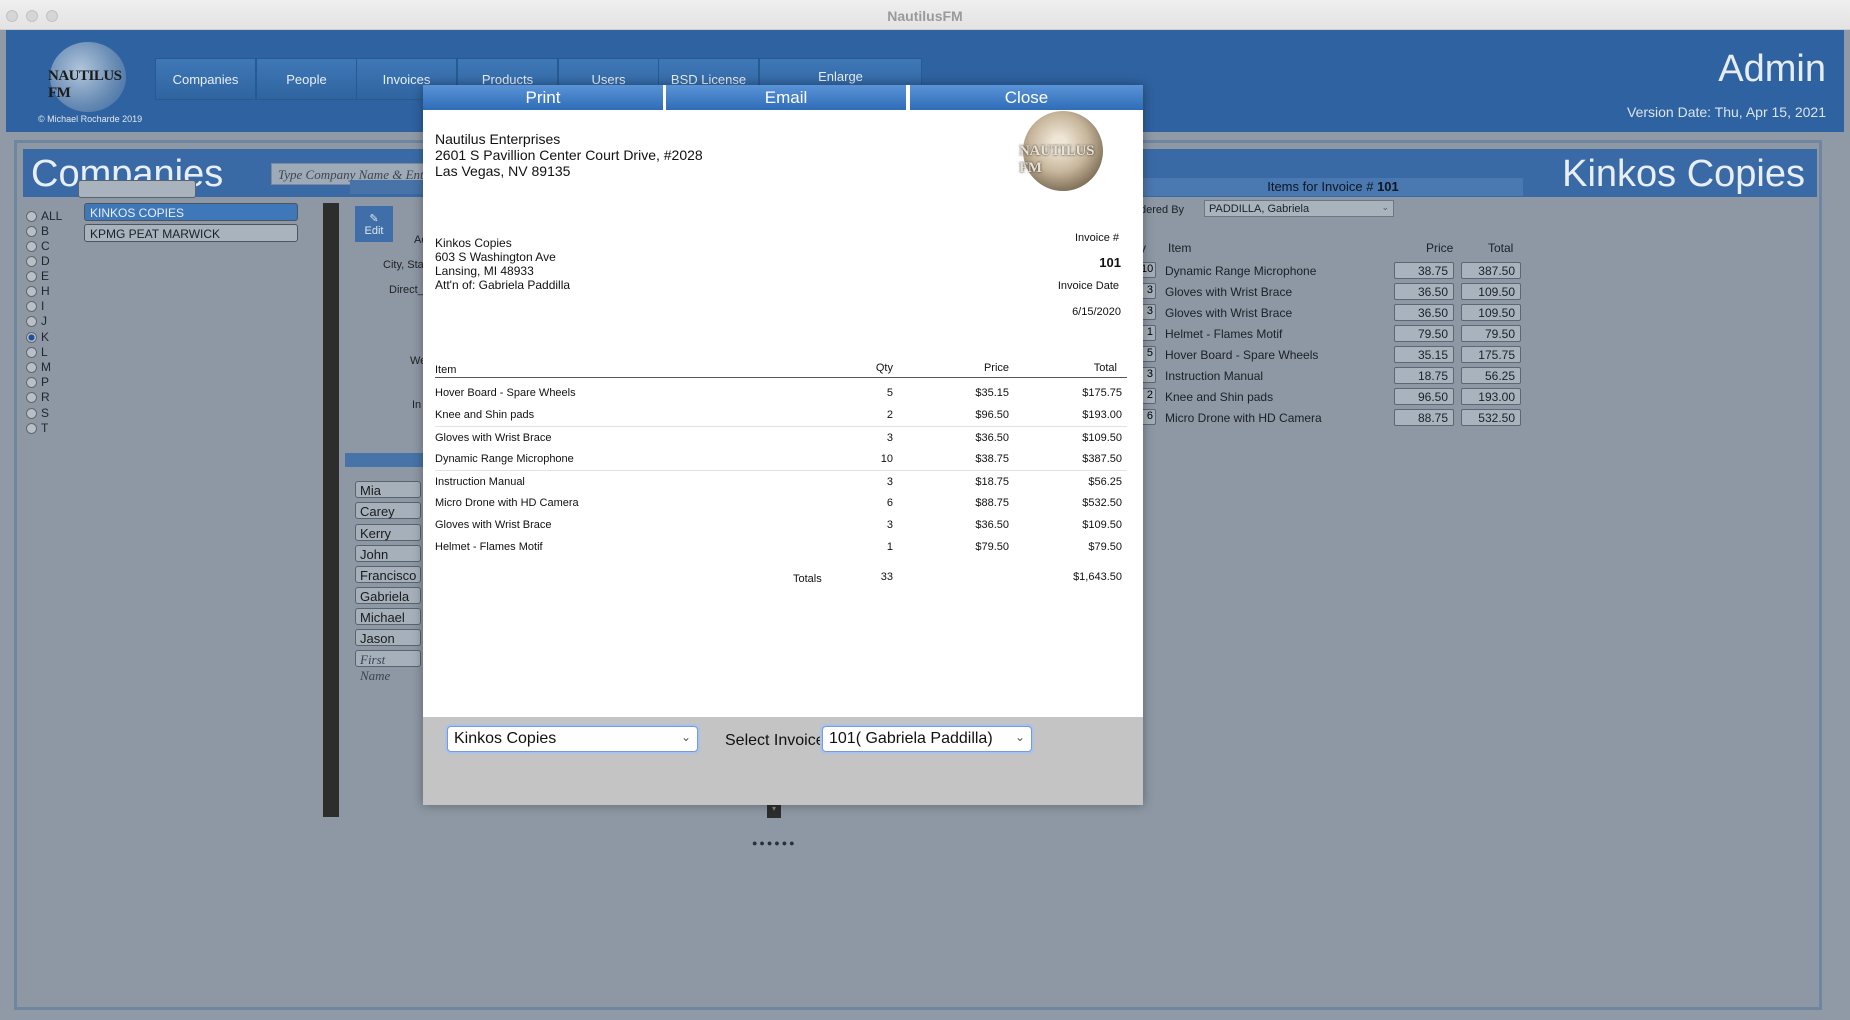  I want to click on edit-button: ✎ Edit, so click(374, 224).